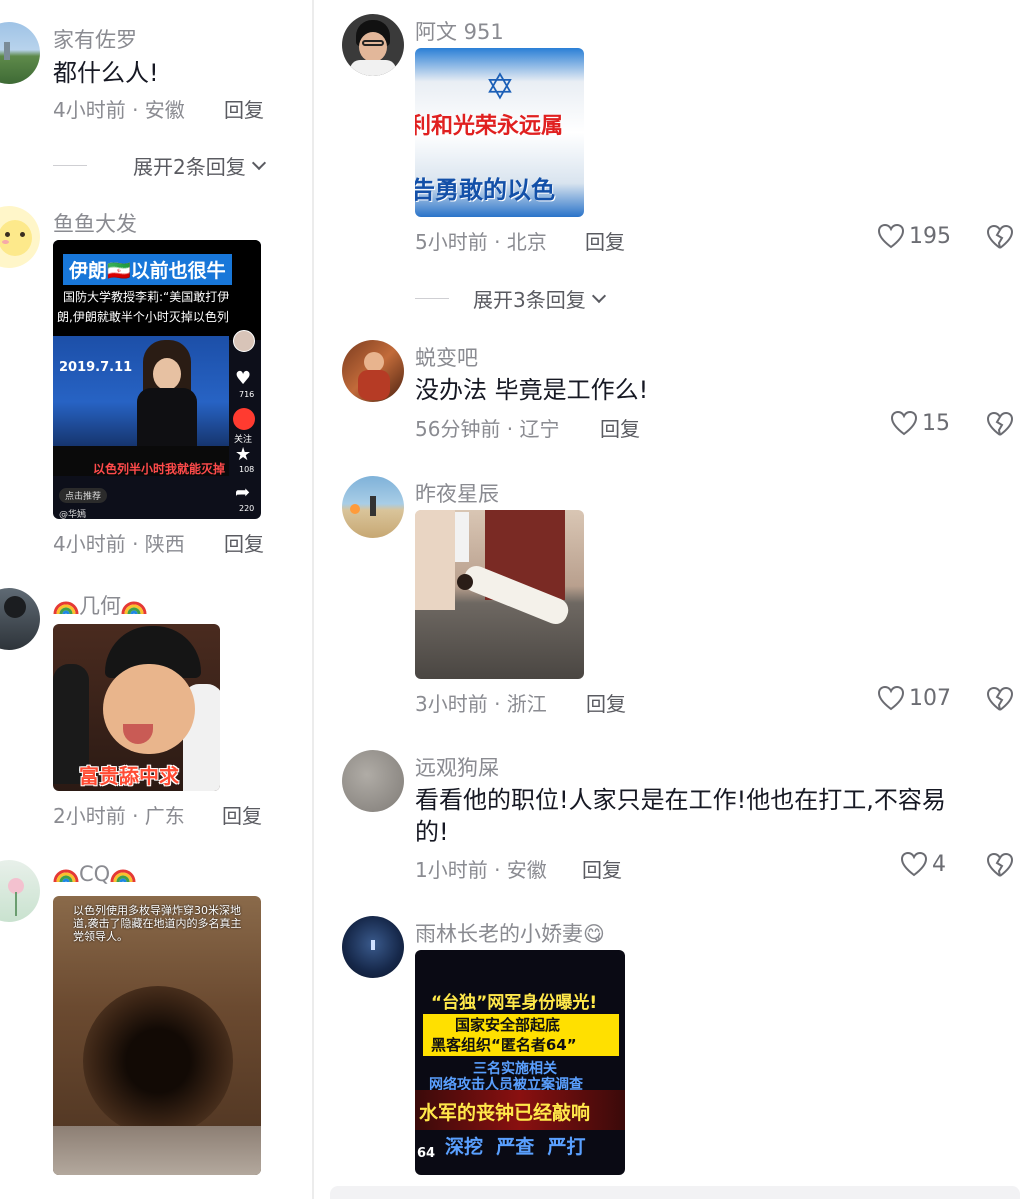 Image resolution: width=1036 pixels, height=1199 pixels. I want to click on comment-meta: 1小时前 · 安徽, so click(481, 870).